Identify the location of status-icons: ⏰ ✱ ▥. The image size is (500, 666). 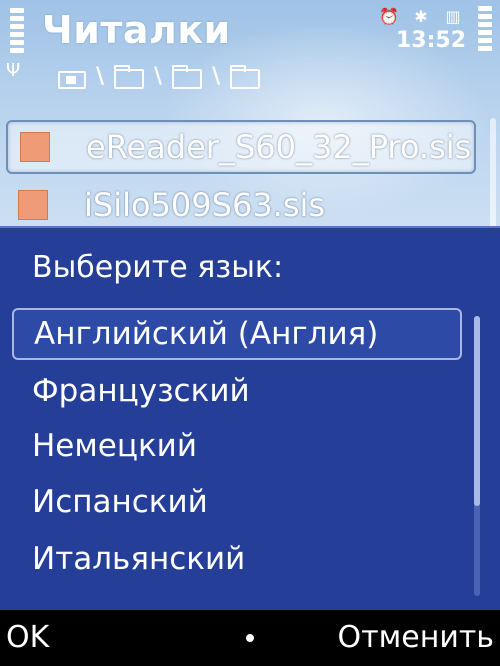
(421, 17).